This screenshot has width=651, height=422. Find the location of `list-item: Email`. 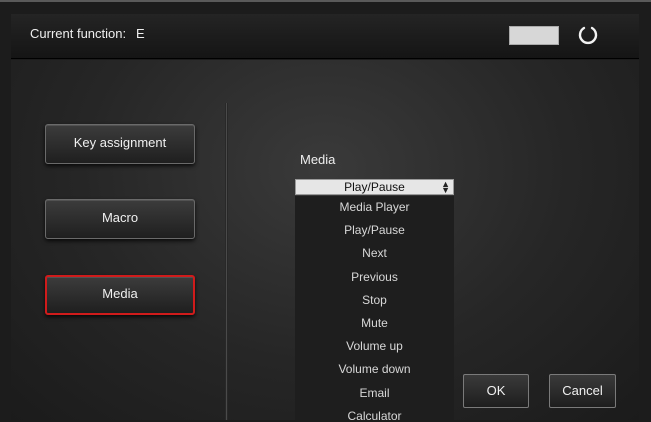

list-item: Email is located at coordinates (374, 393).